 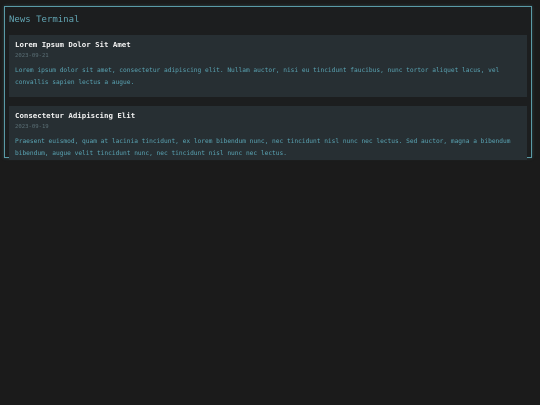 What do you see at coordinates (44, 20) in the screenshot?
I see `terminal-title: News Terminal` at bounding box center [44, 20].